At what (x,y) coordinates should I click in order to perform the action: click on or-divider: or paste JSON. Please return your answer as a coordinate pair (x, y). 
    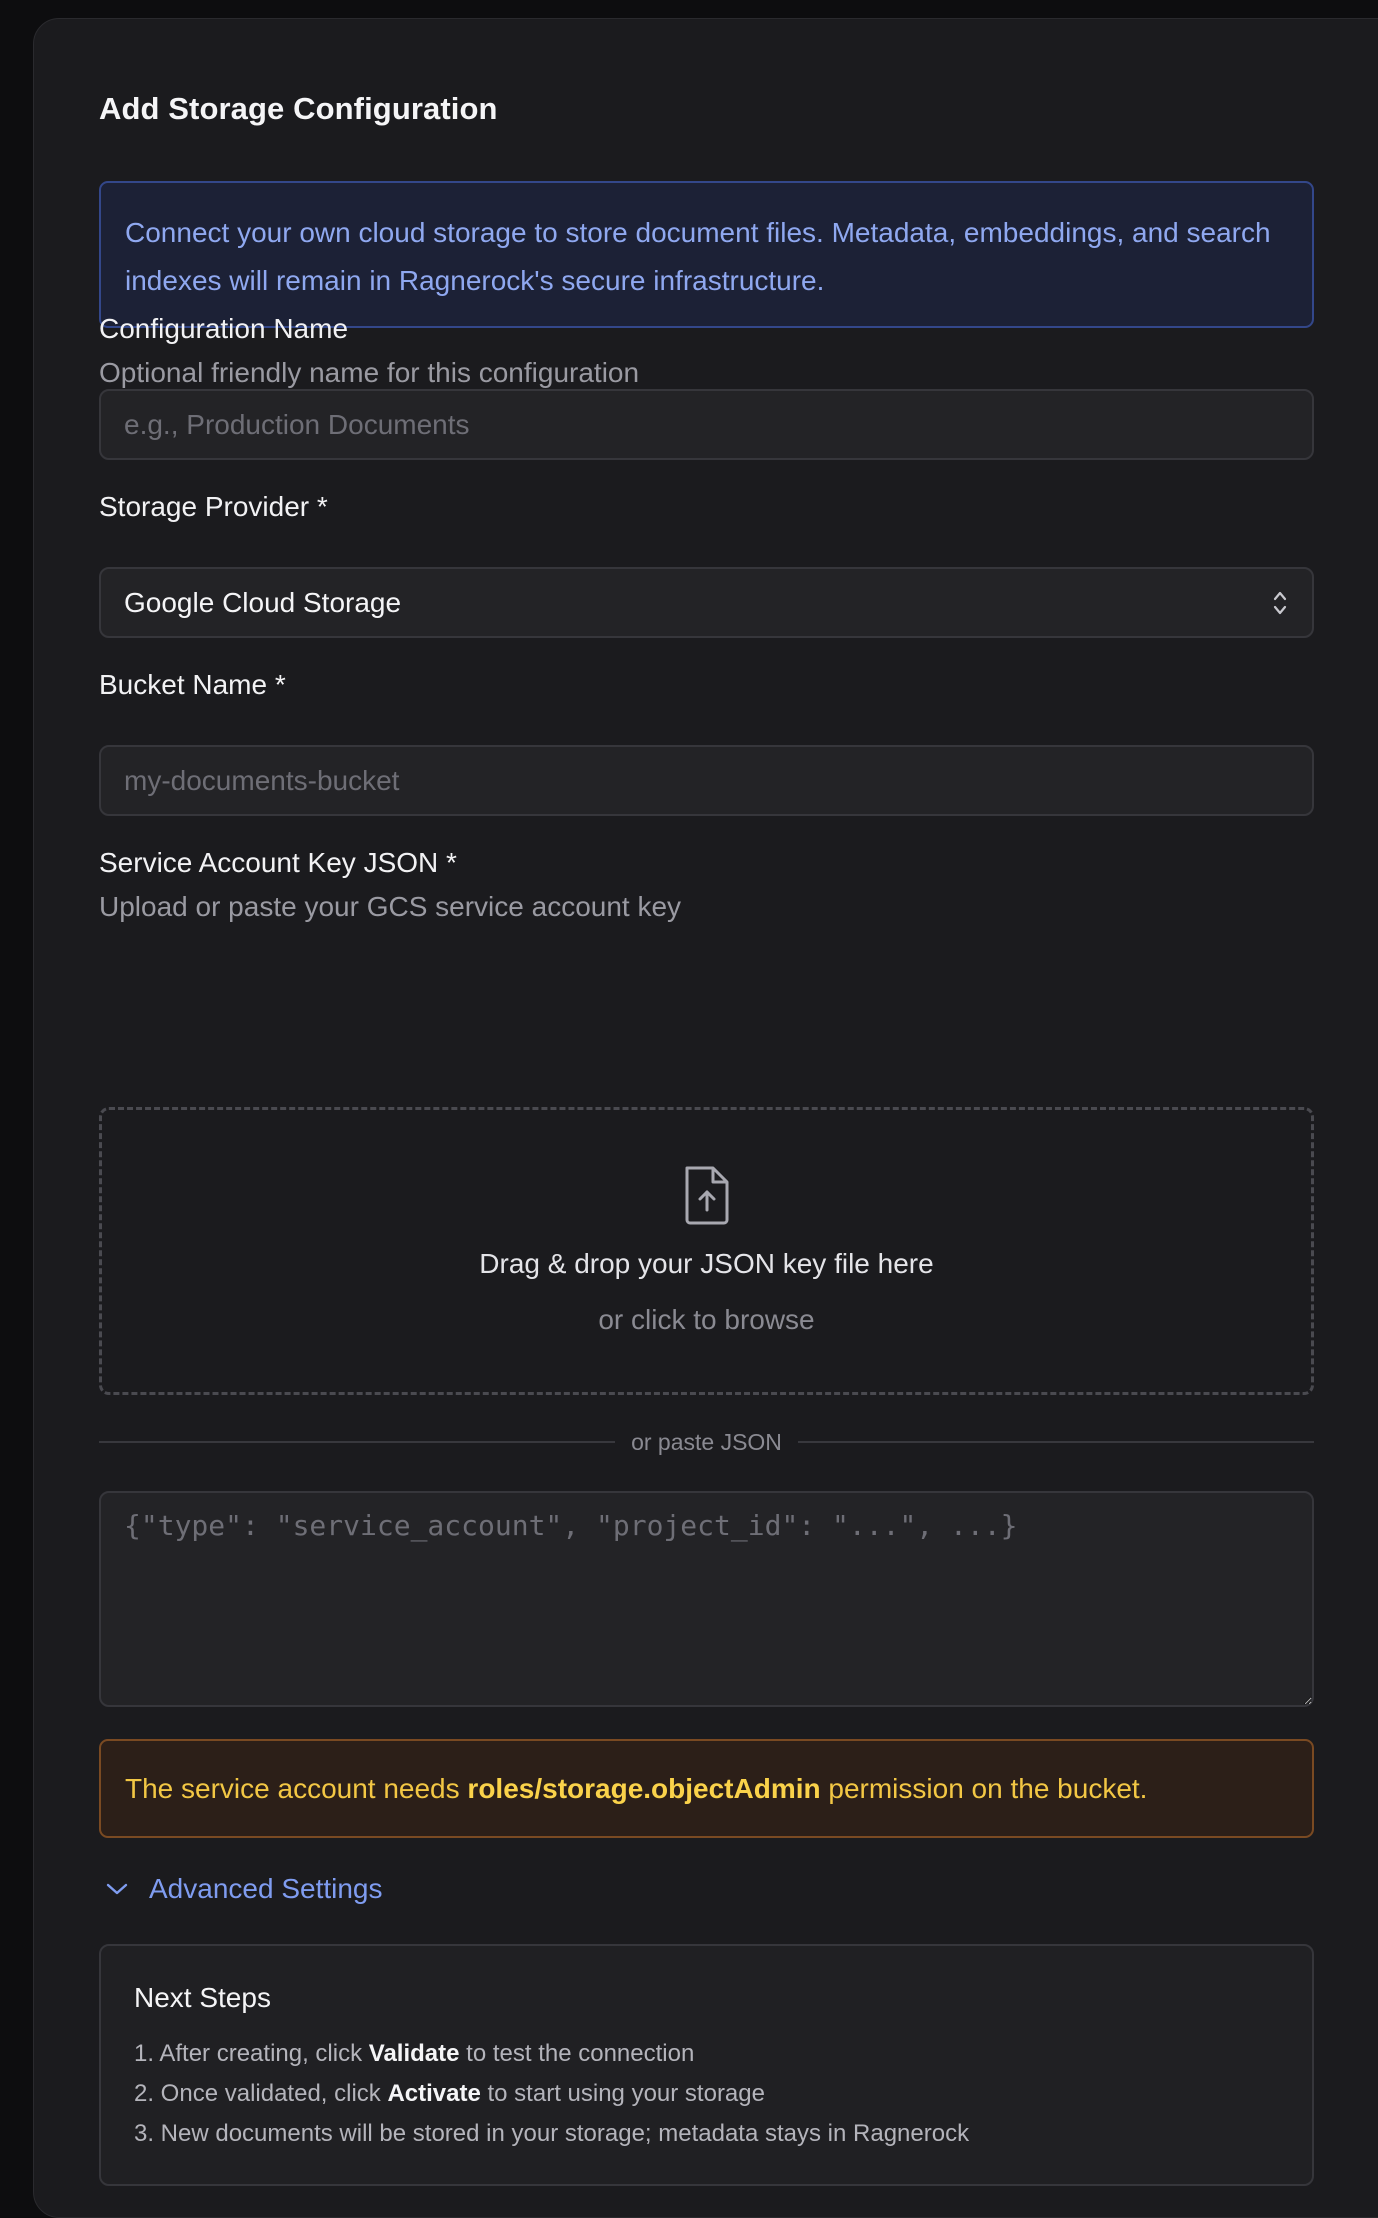
    Looking at the image, I should click on (706, 1442).